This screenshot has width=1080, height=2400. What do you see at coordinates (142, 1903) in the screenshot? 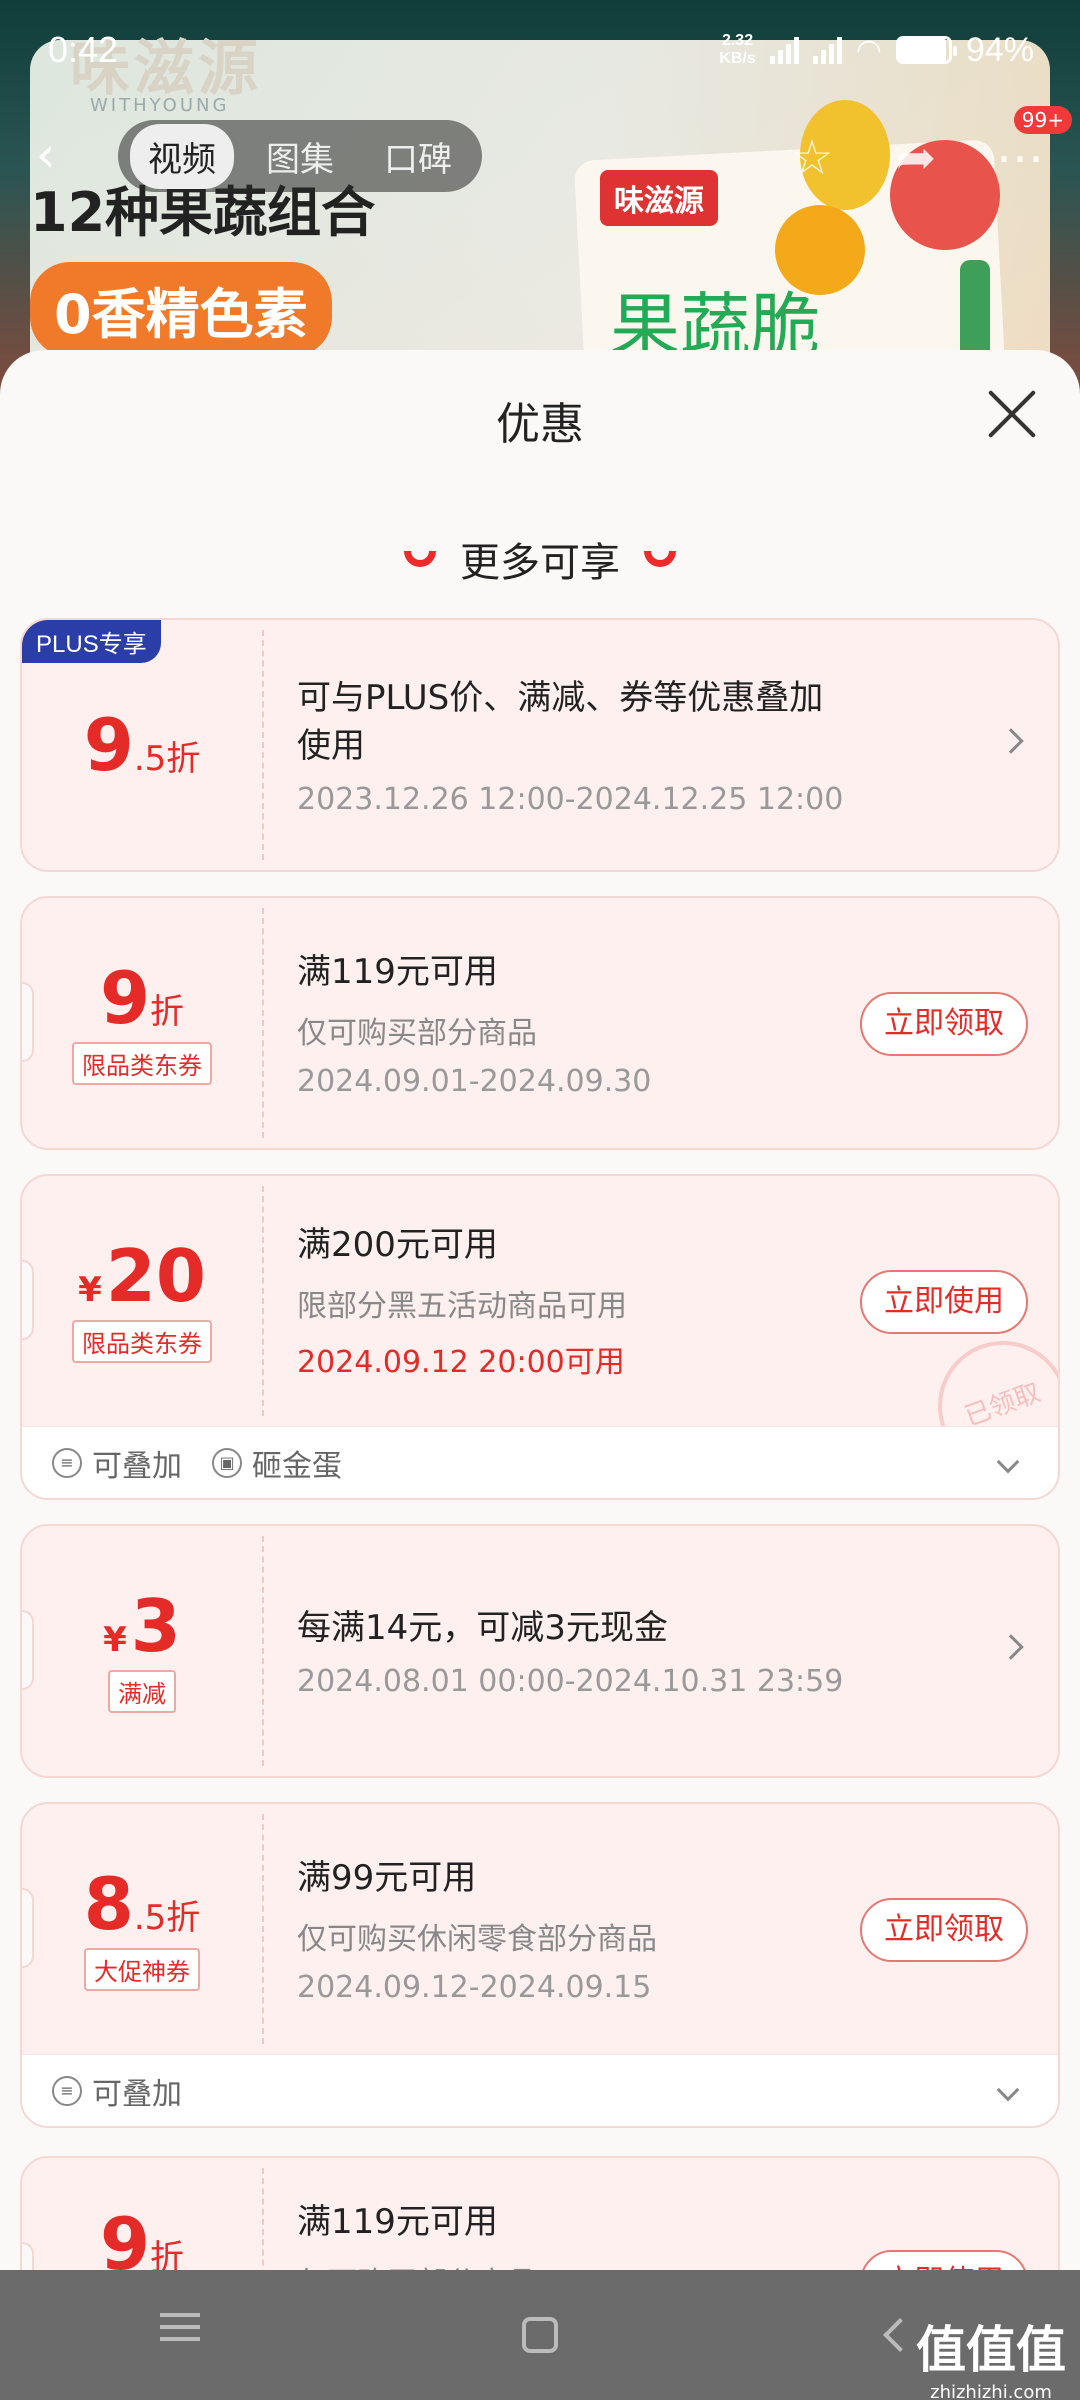
I see `coupon-amount: 8 .5折` at bounding box center [142, 1903].